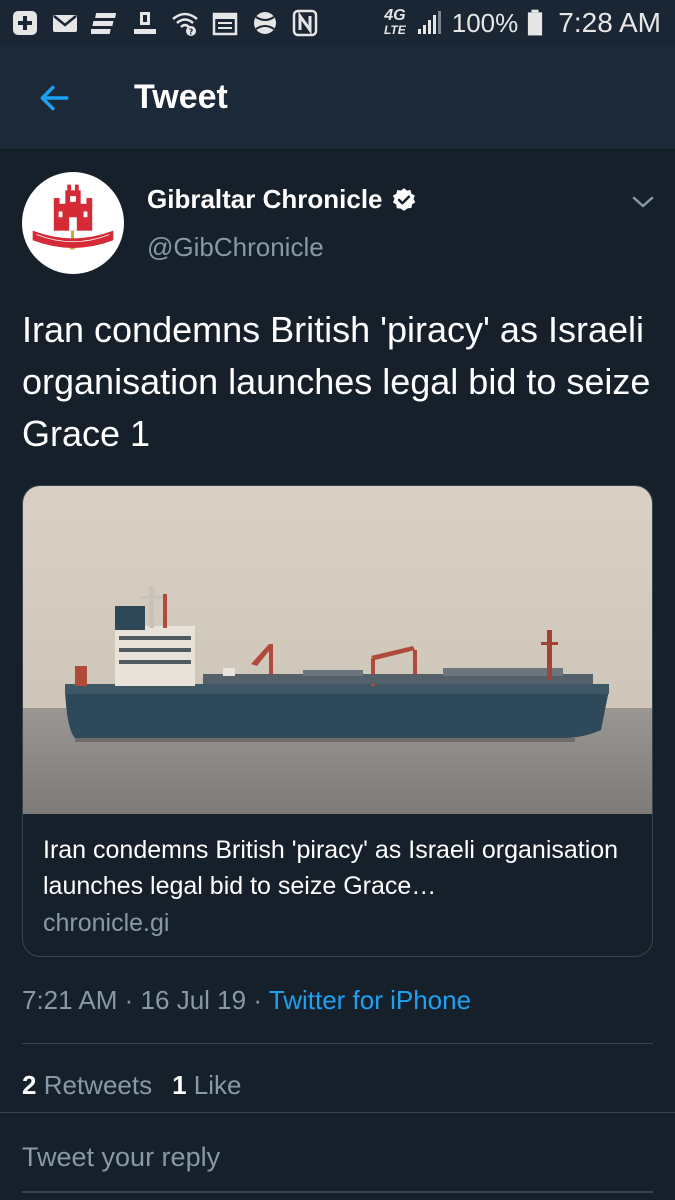 The width and height of the screenshot is (675, 1200). What do you see at coordinates (185, 23) in the screenshot?
I see `wifi-icon: ?` at bounding box center [185, 23].